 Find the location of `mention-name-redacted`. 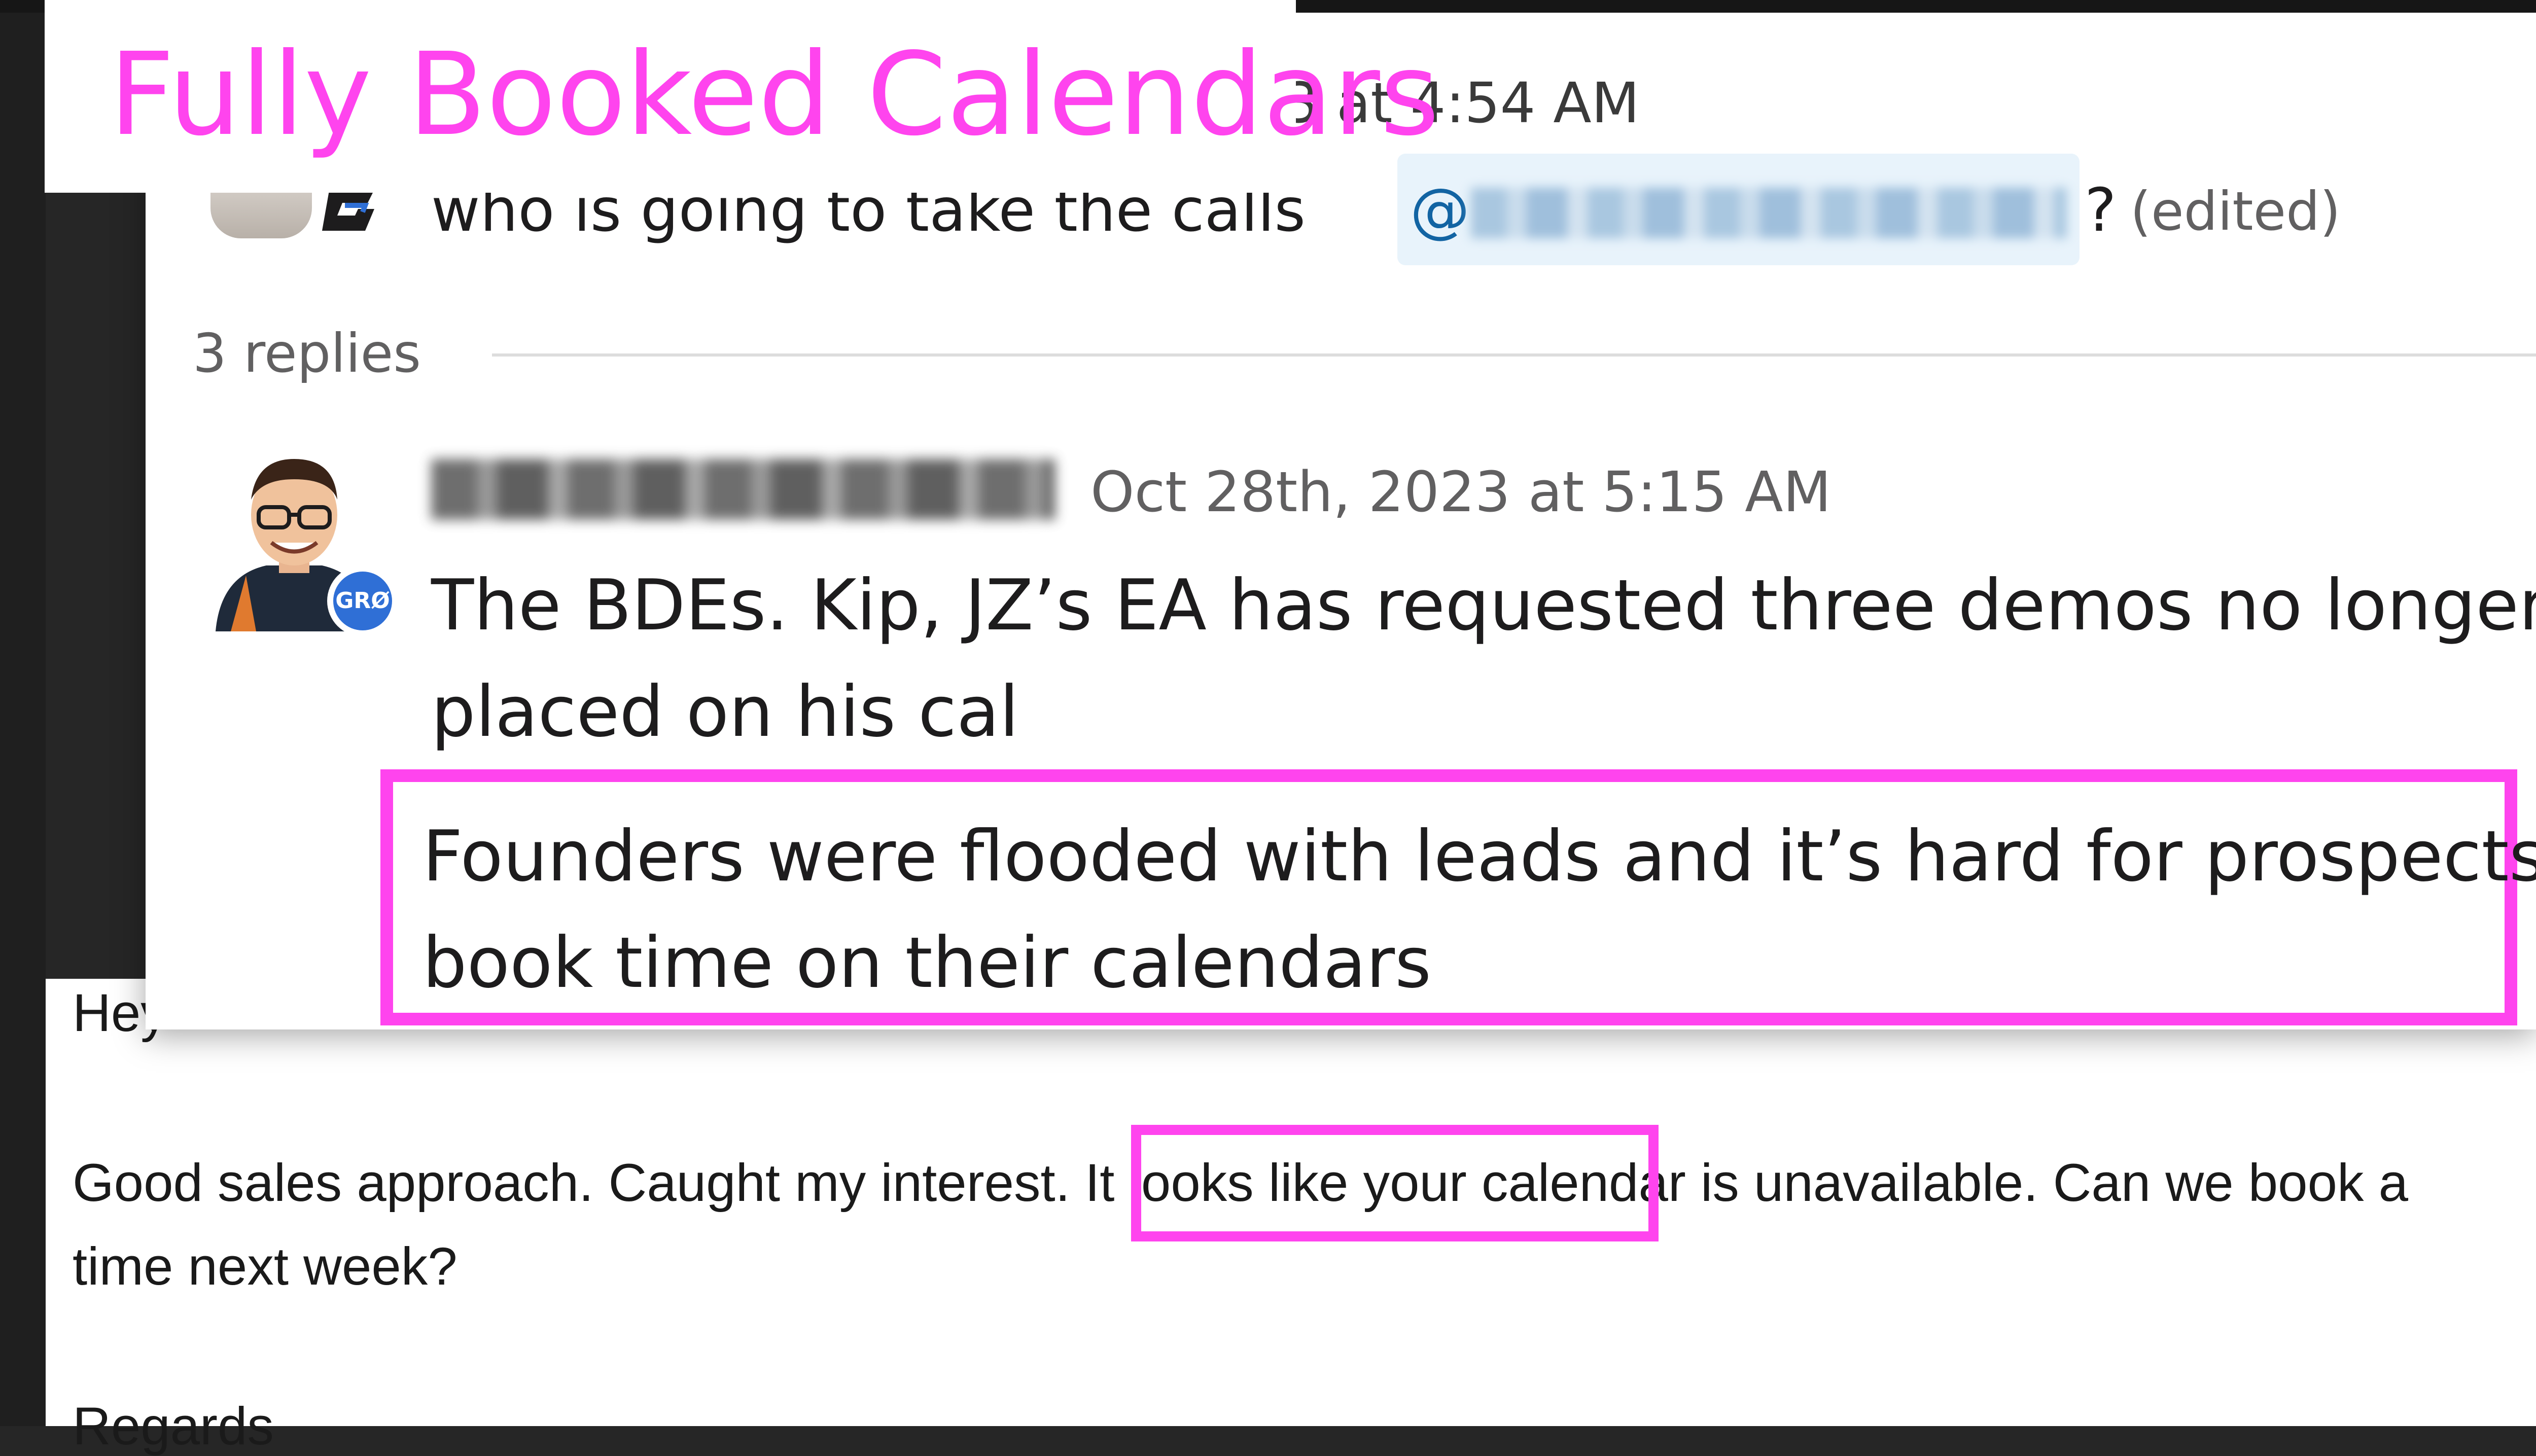

mention-name-redacted is located at coordinates (1769, 213).